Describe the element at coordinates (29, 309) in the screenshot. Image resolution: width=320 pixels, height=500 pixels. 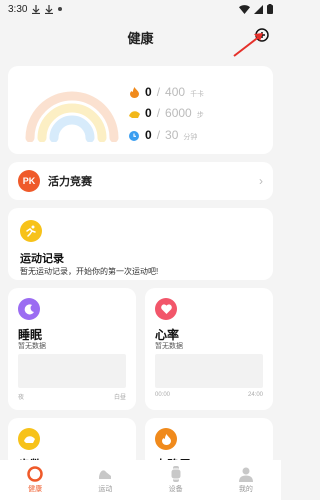
I see `moon-icon` at that location.